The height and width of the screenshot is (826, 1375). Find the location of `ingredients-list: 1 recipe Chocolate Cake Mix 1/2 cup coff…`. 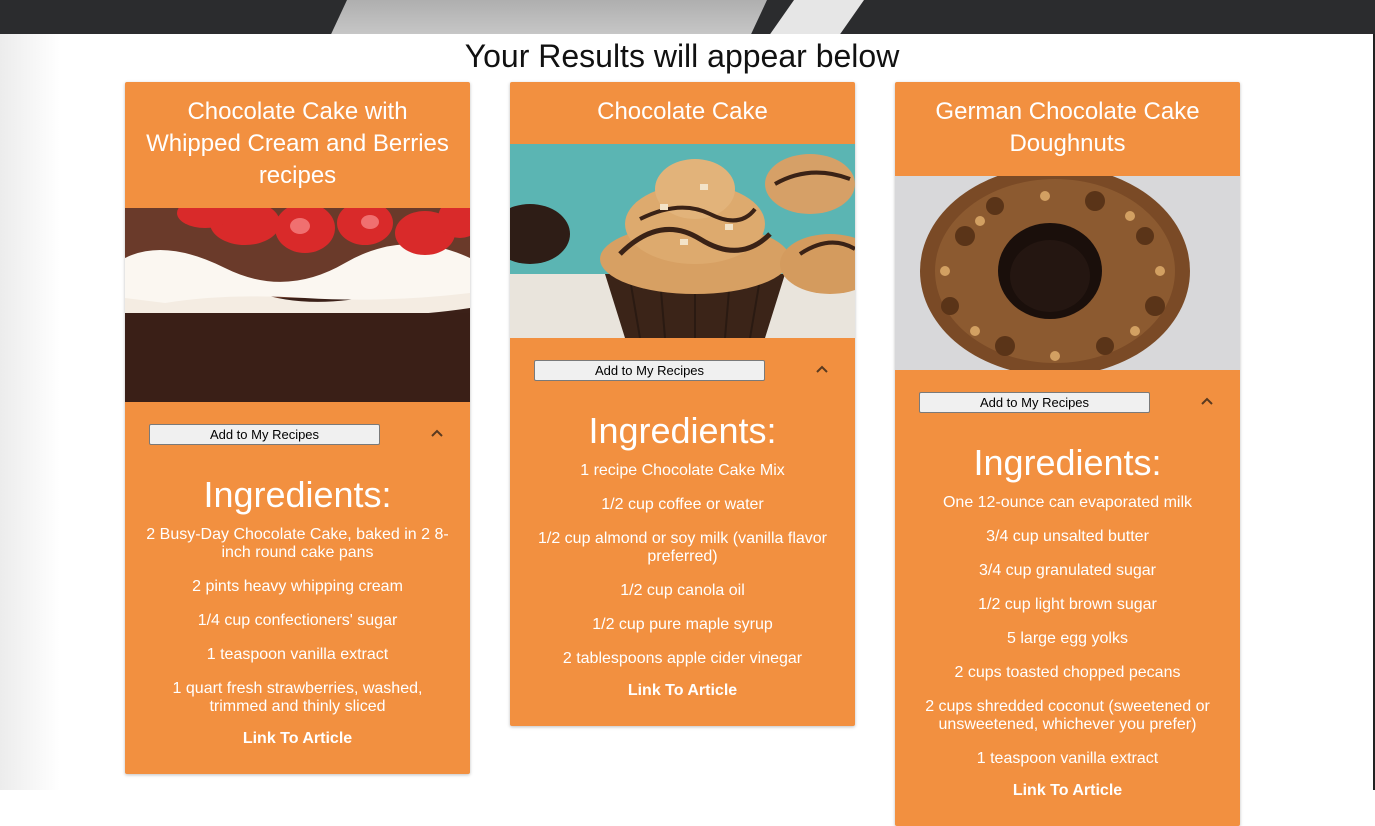

ingredients-list: 1 recipe Chocolate Cake Mix 1/2 cup coff… is located at coordinates (682, 565).